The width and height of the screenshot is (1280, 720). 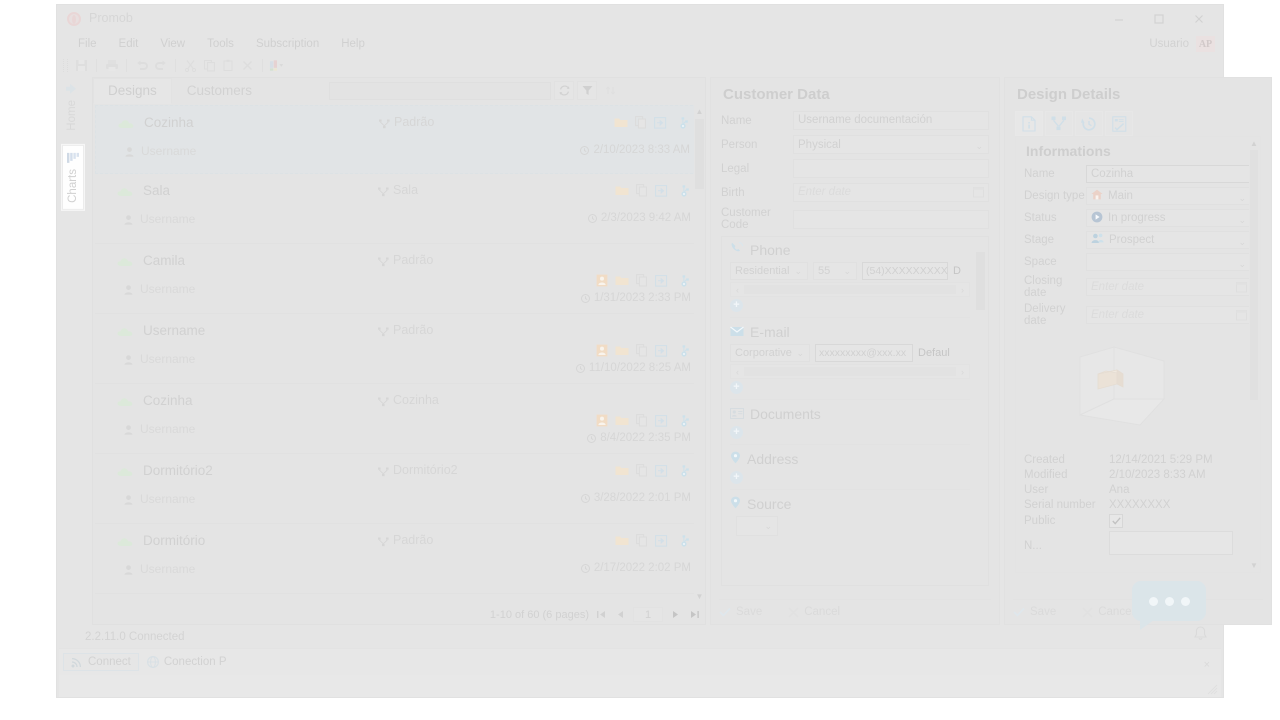 What do you see at coordinates (72, 107) in the screenshot?
I see `sidebar-item-home: Home` at bounding box center [72, 107].